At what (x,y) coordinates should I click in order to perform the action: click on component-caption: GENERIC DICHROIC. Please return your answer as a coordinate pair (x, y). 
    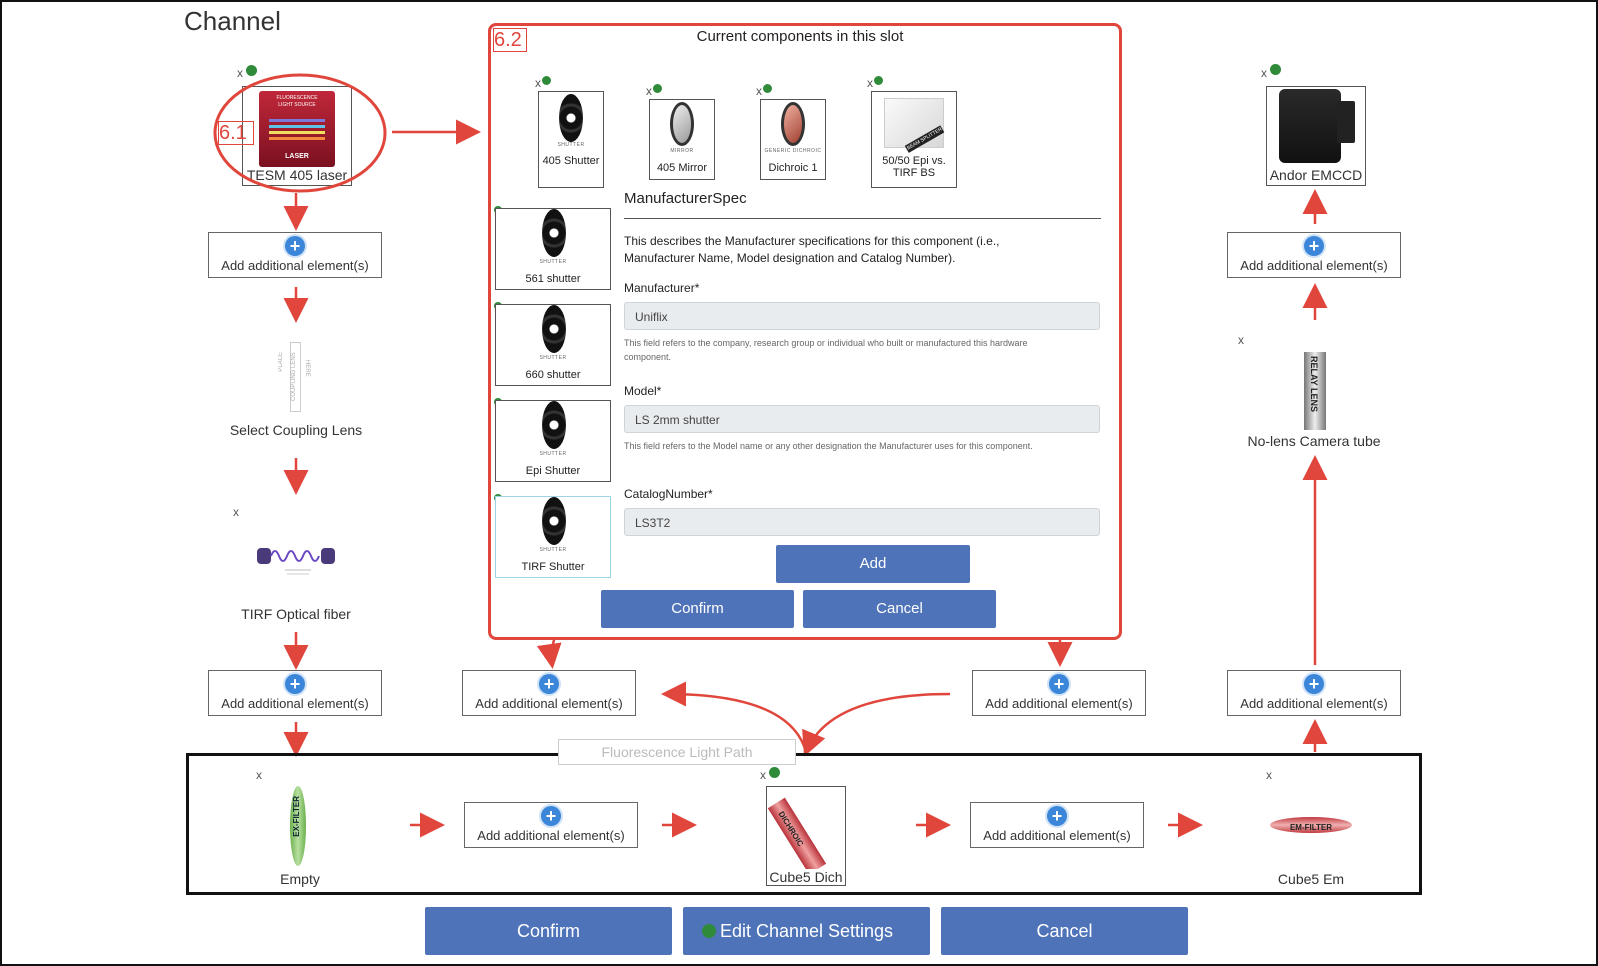
    Looking at the image, I should click on (793, 151).